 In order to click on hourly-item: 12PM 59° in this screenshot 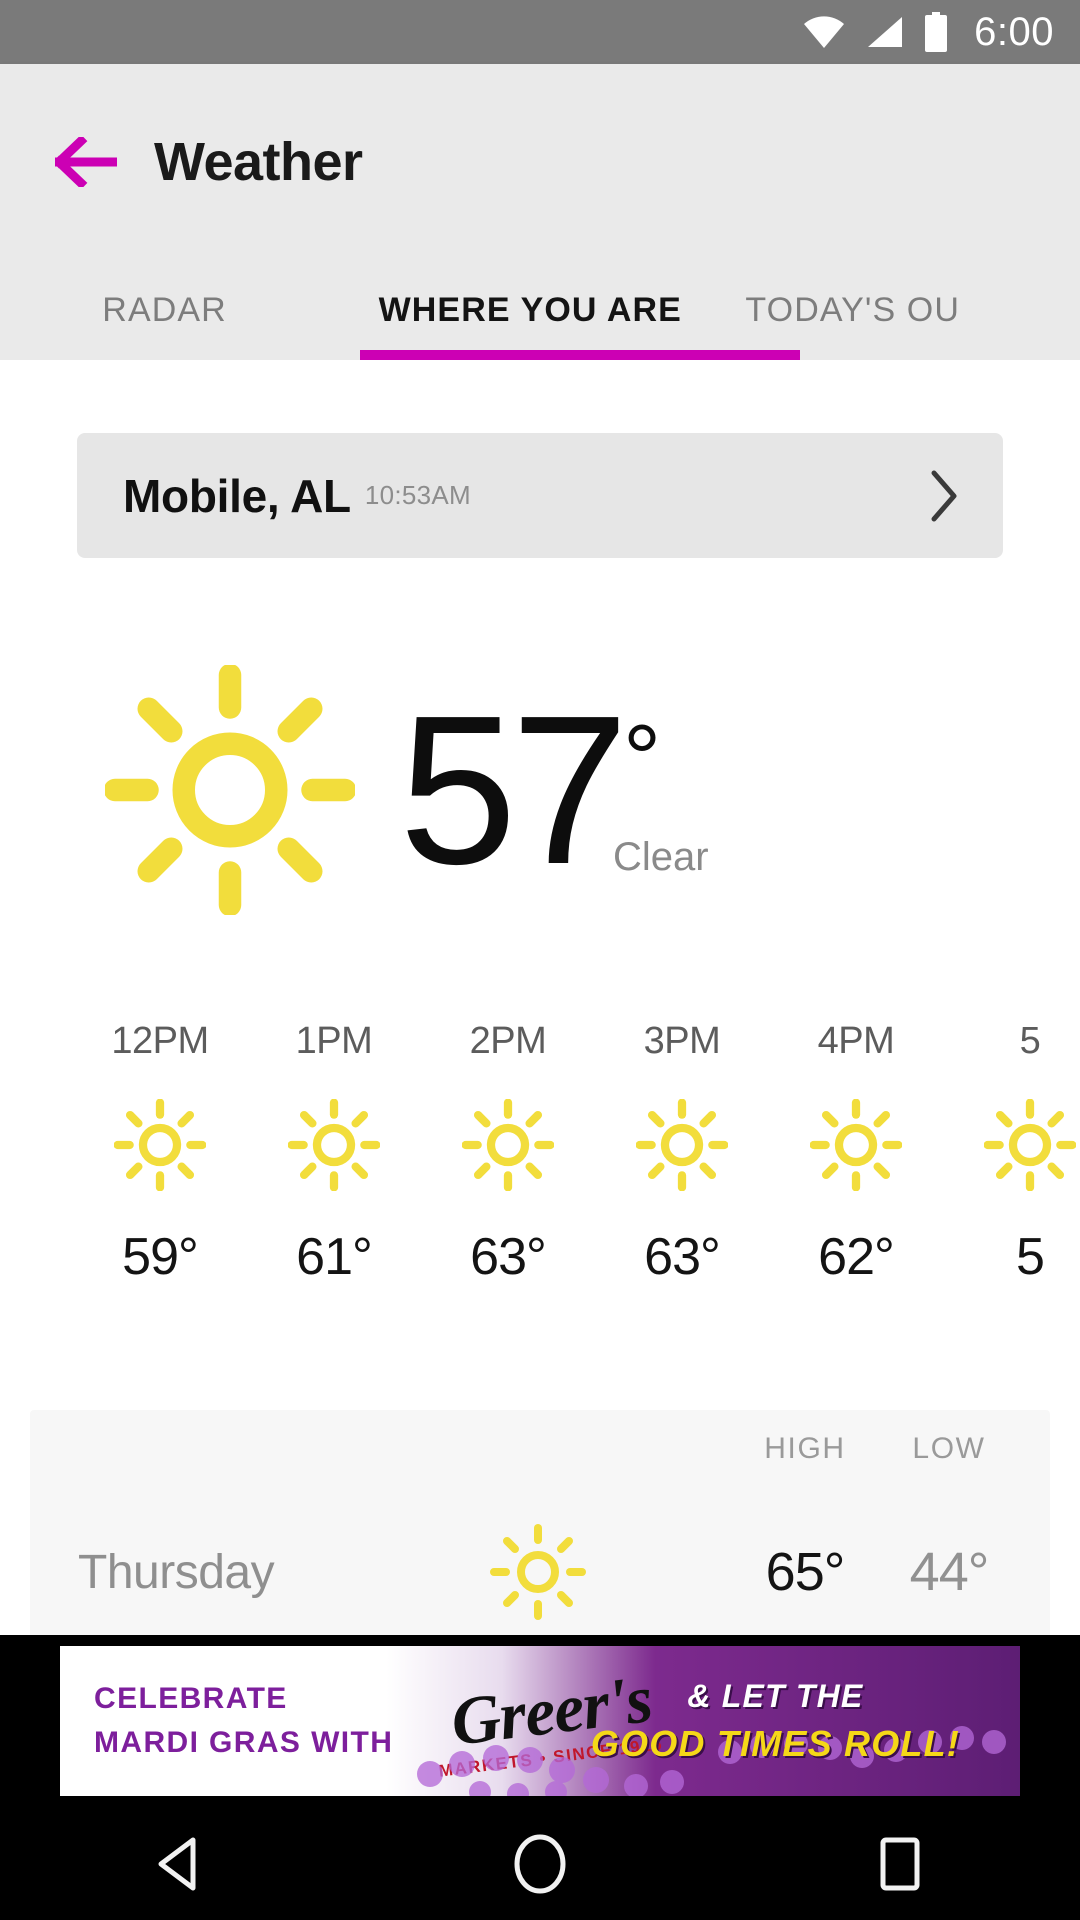, I will do `click(160, 1165)`.